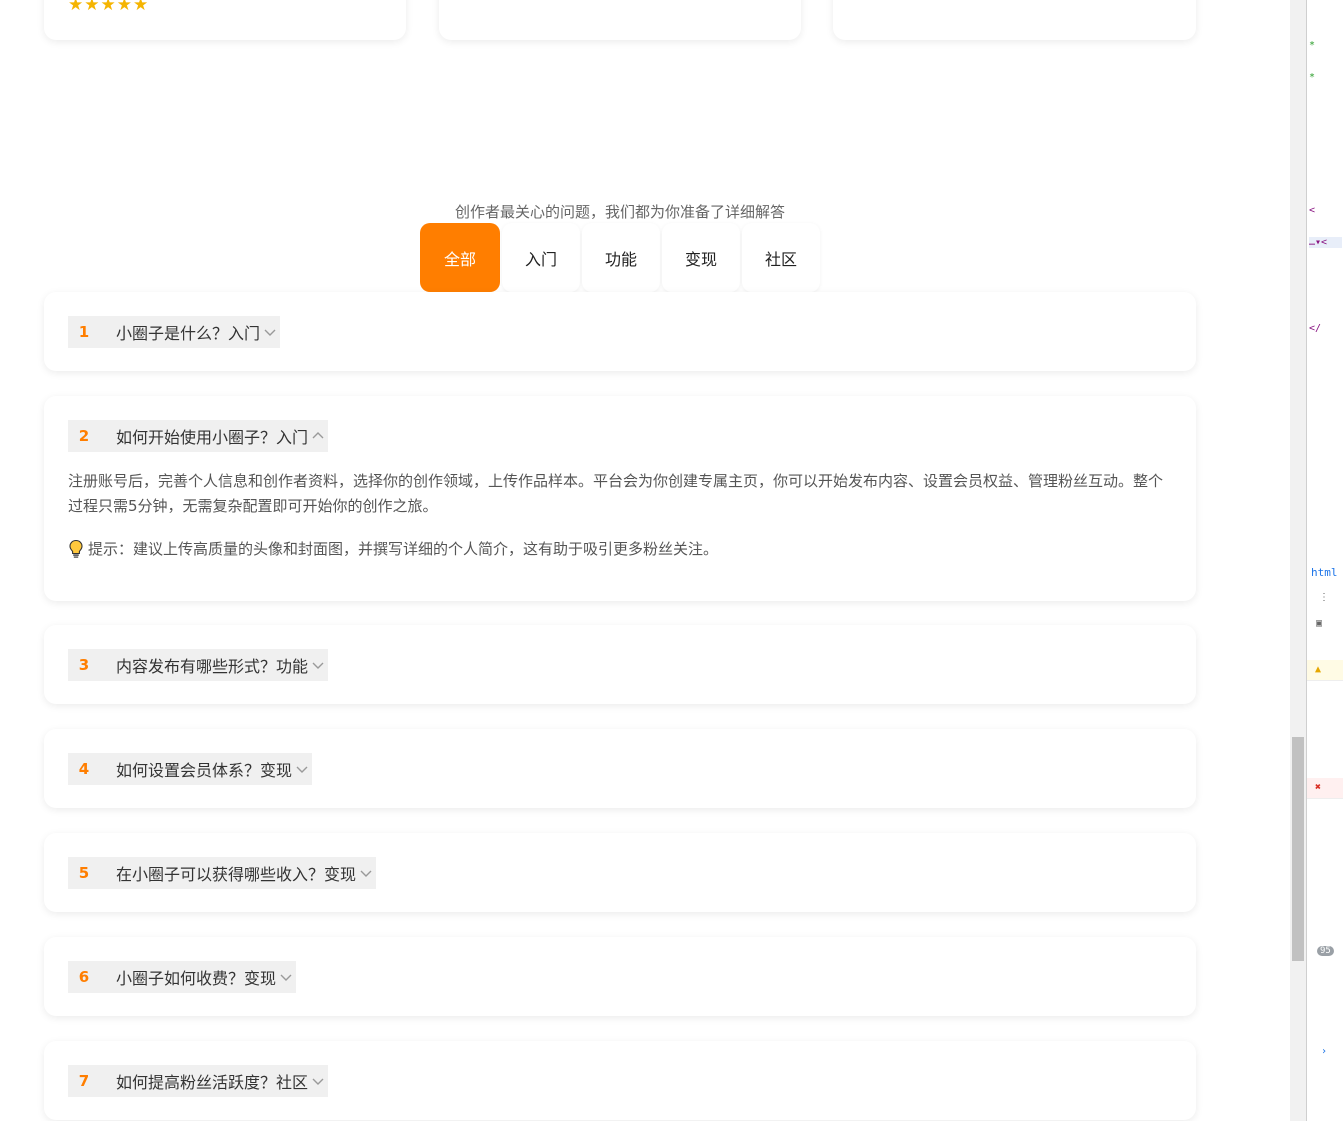  What do you see at coordinates (1324, 560) in the screenshot?
I see `devtools-panel: * * < …▾< </ html ⋮ ▣ ▲ ✖ 95 ›` at bounding box center [1324, 560].